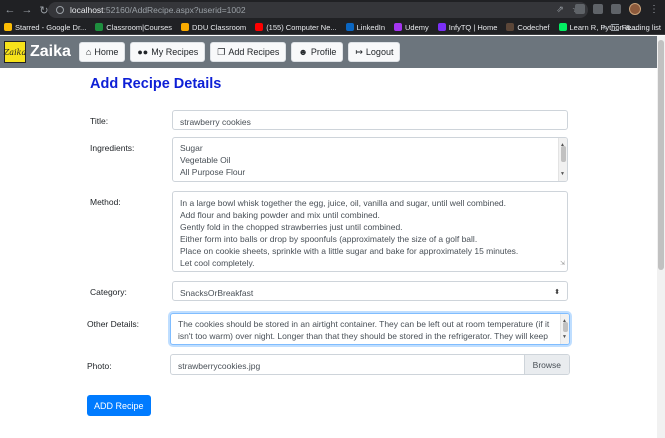  Describe the element at coordinates (528, 27) in the screenshot. I see `bookmark-item: Codechef` at that location.